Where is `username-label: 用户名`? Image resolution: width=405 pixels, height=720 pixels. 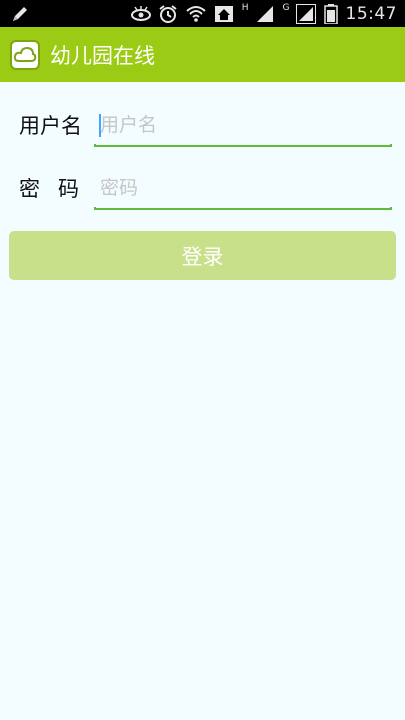 username-label: 用户名 is located at coordinates (50, 126).